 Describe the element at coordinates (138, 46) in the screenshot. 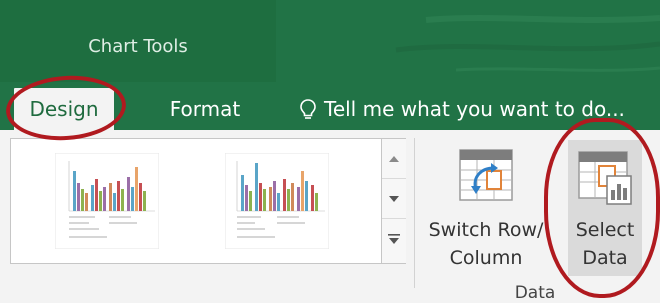

I see `chart-tools-label: Chart Tools` at that location.